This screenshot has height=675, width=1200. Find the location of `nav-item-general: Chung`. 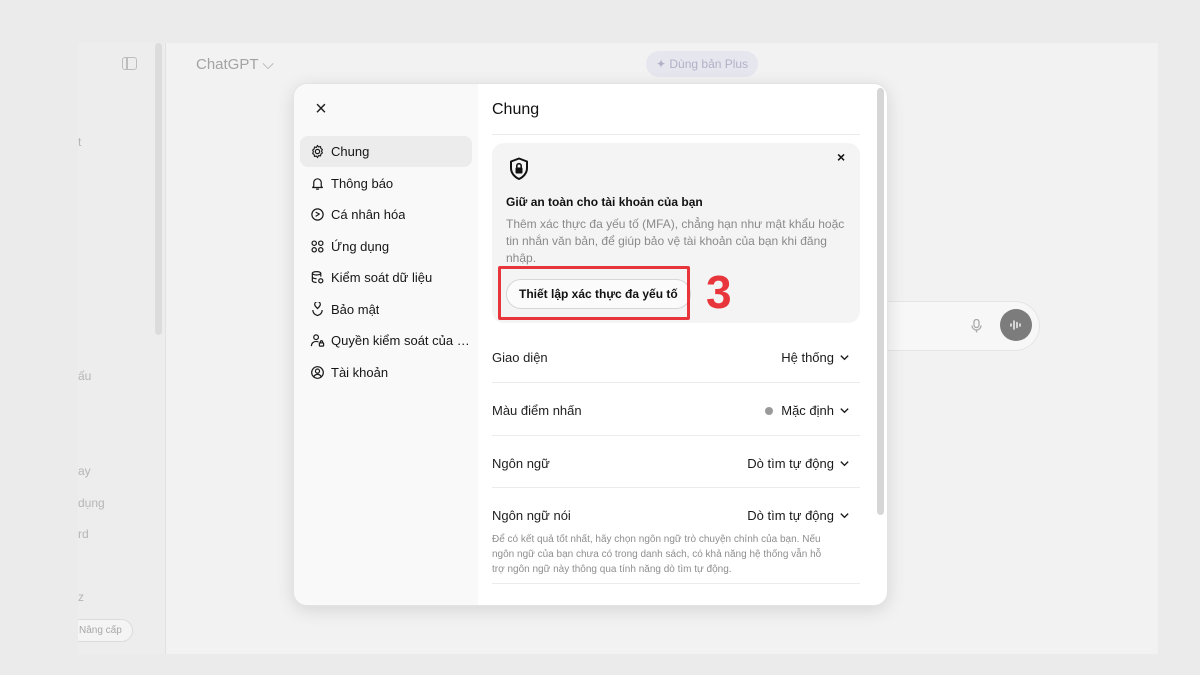

nav-item-general: Chung is located at coordinates (386, 151).